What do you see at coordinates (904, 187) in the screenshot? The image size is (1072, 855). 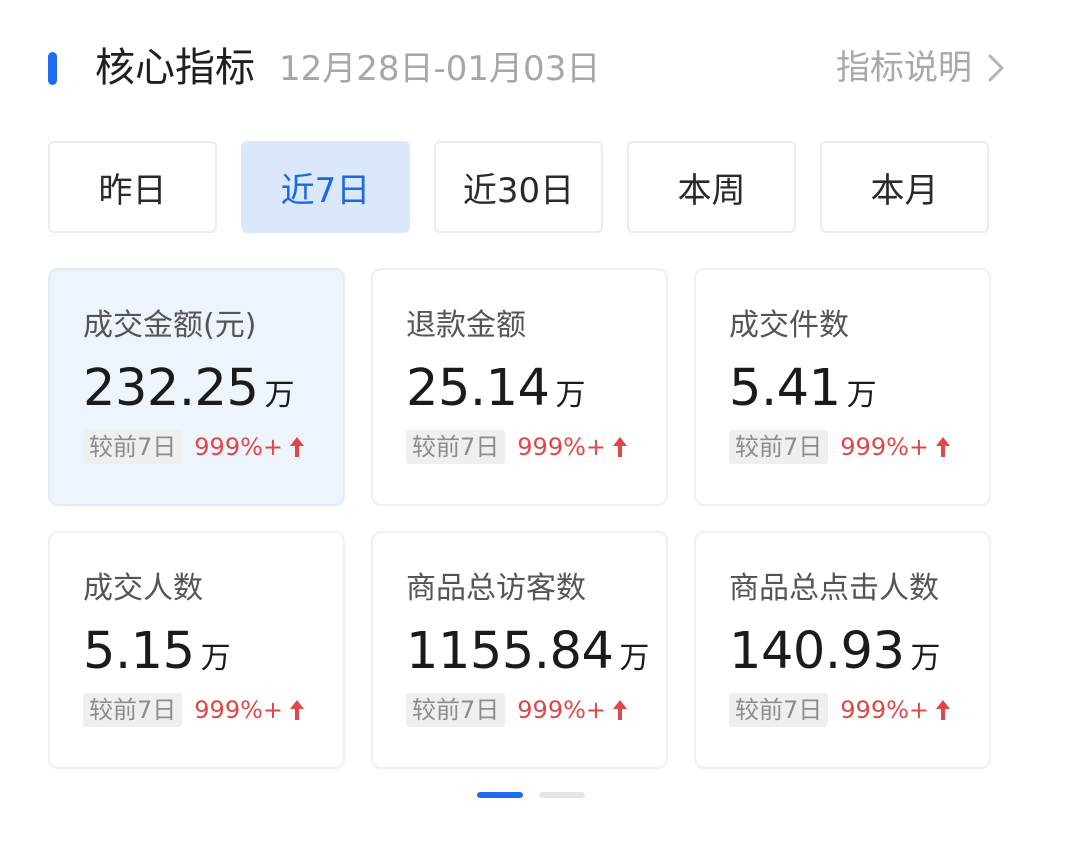 I see `tab-this-month: 本月` at bounding box center [904, 187].